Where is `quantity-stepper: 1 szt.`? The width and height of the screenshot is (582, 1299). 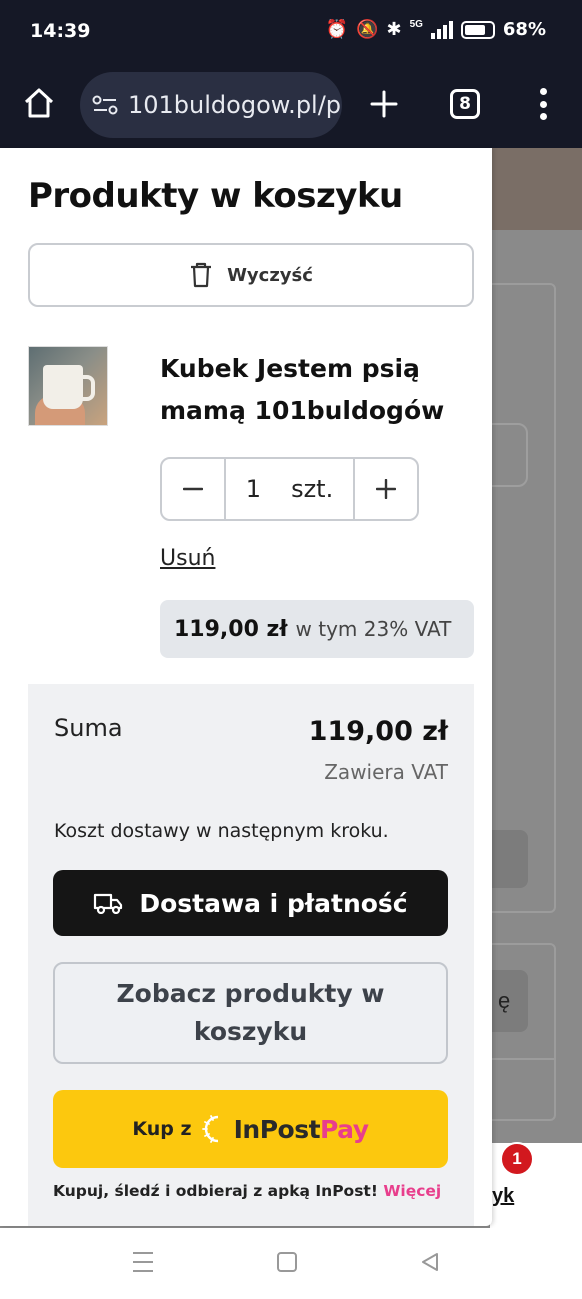
quantity-stepper: 1 szt. is located at coordinates (289, 489).